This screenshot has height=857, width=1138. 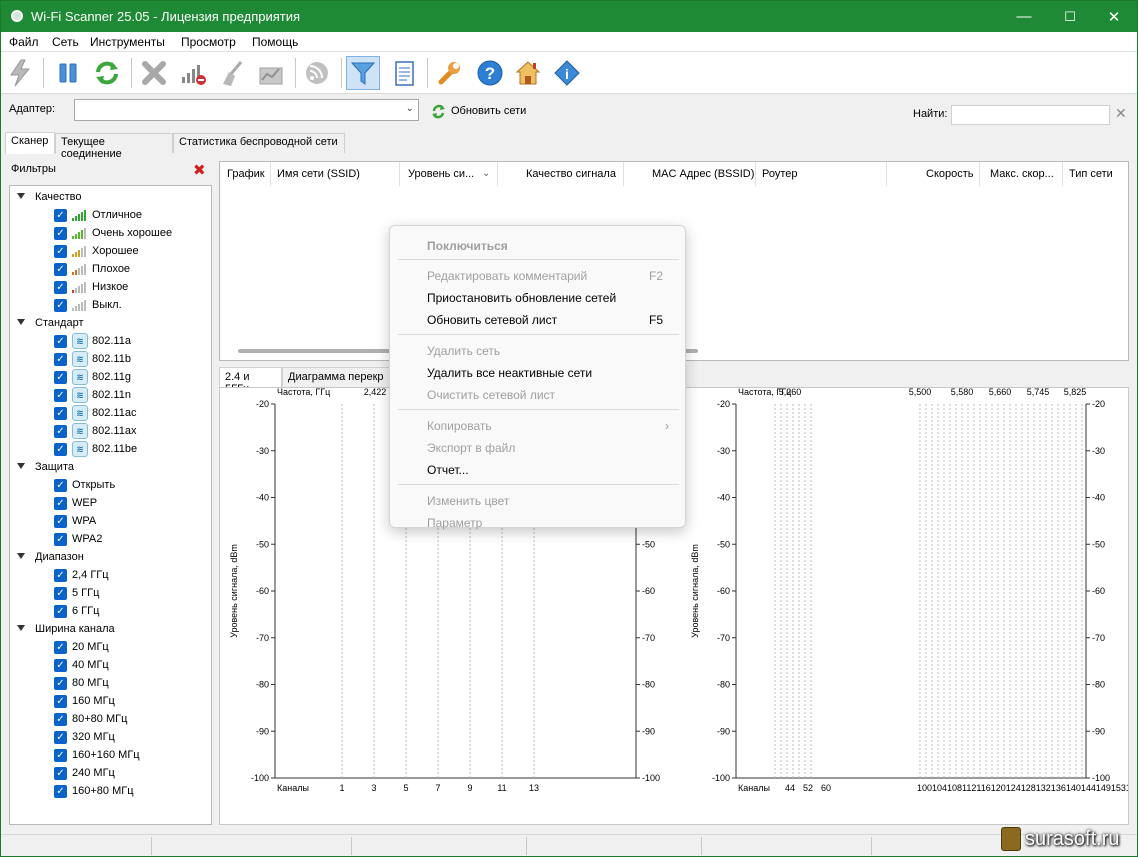 I want to click on close-filters-icon: ✖, so click(x=199, y=170).